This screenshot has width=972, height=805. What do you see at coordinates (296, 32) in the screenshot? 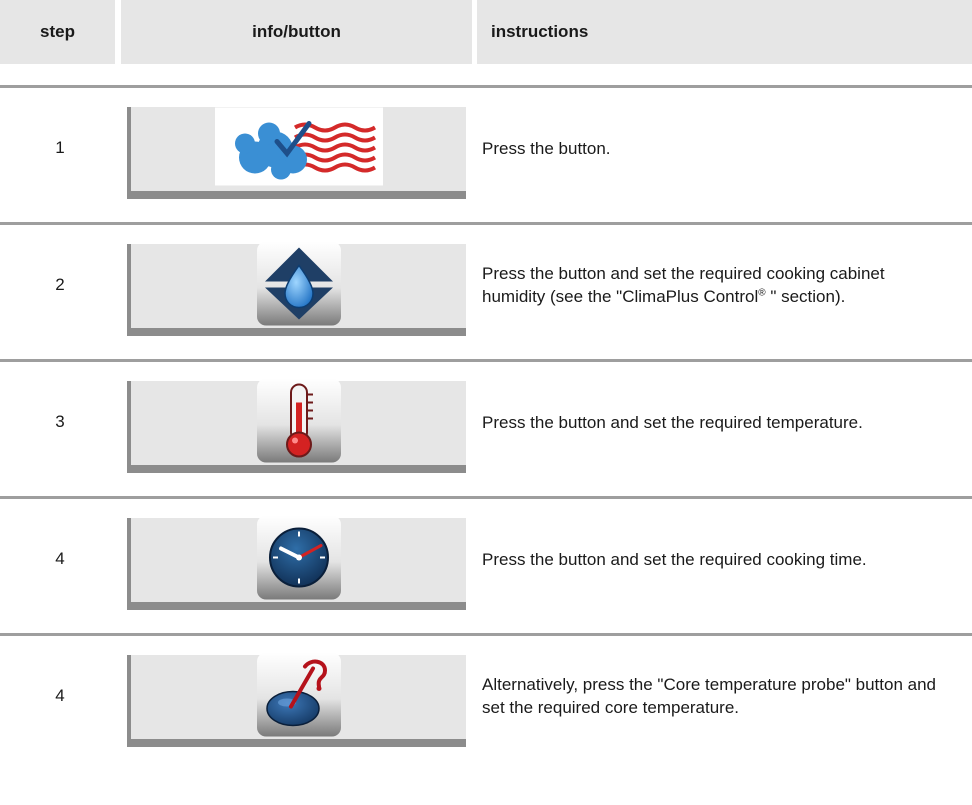
I see `column-header-info-button: info/button` at bounding box center [296, 32].